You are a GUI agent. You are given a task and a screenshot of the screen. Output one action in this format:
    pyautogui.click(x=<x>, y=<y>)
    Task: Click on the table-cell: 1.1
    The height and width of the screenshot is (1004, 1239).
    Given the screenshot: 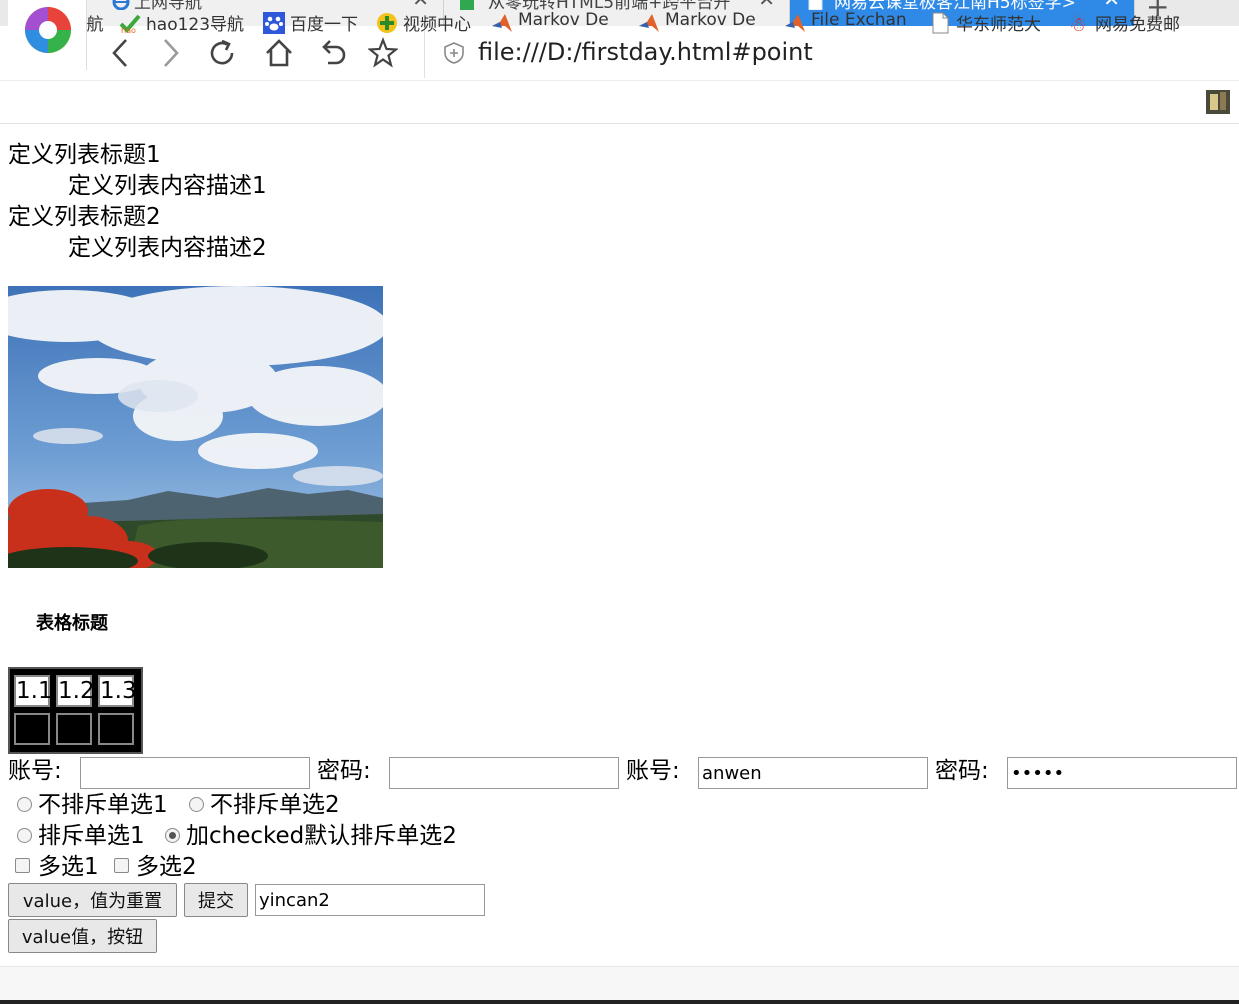 What is the action you would take?
    pyautogui.click(x=33, y=691)
    